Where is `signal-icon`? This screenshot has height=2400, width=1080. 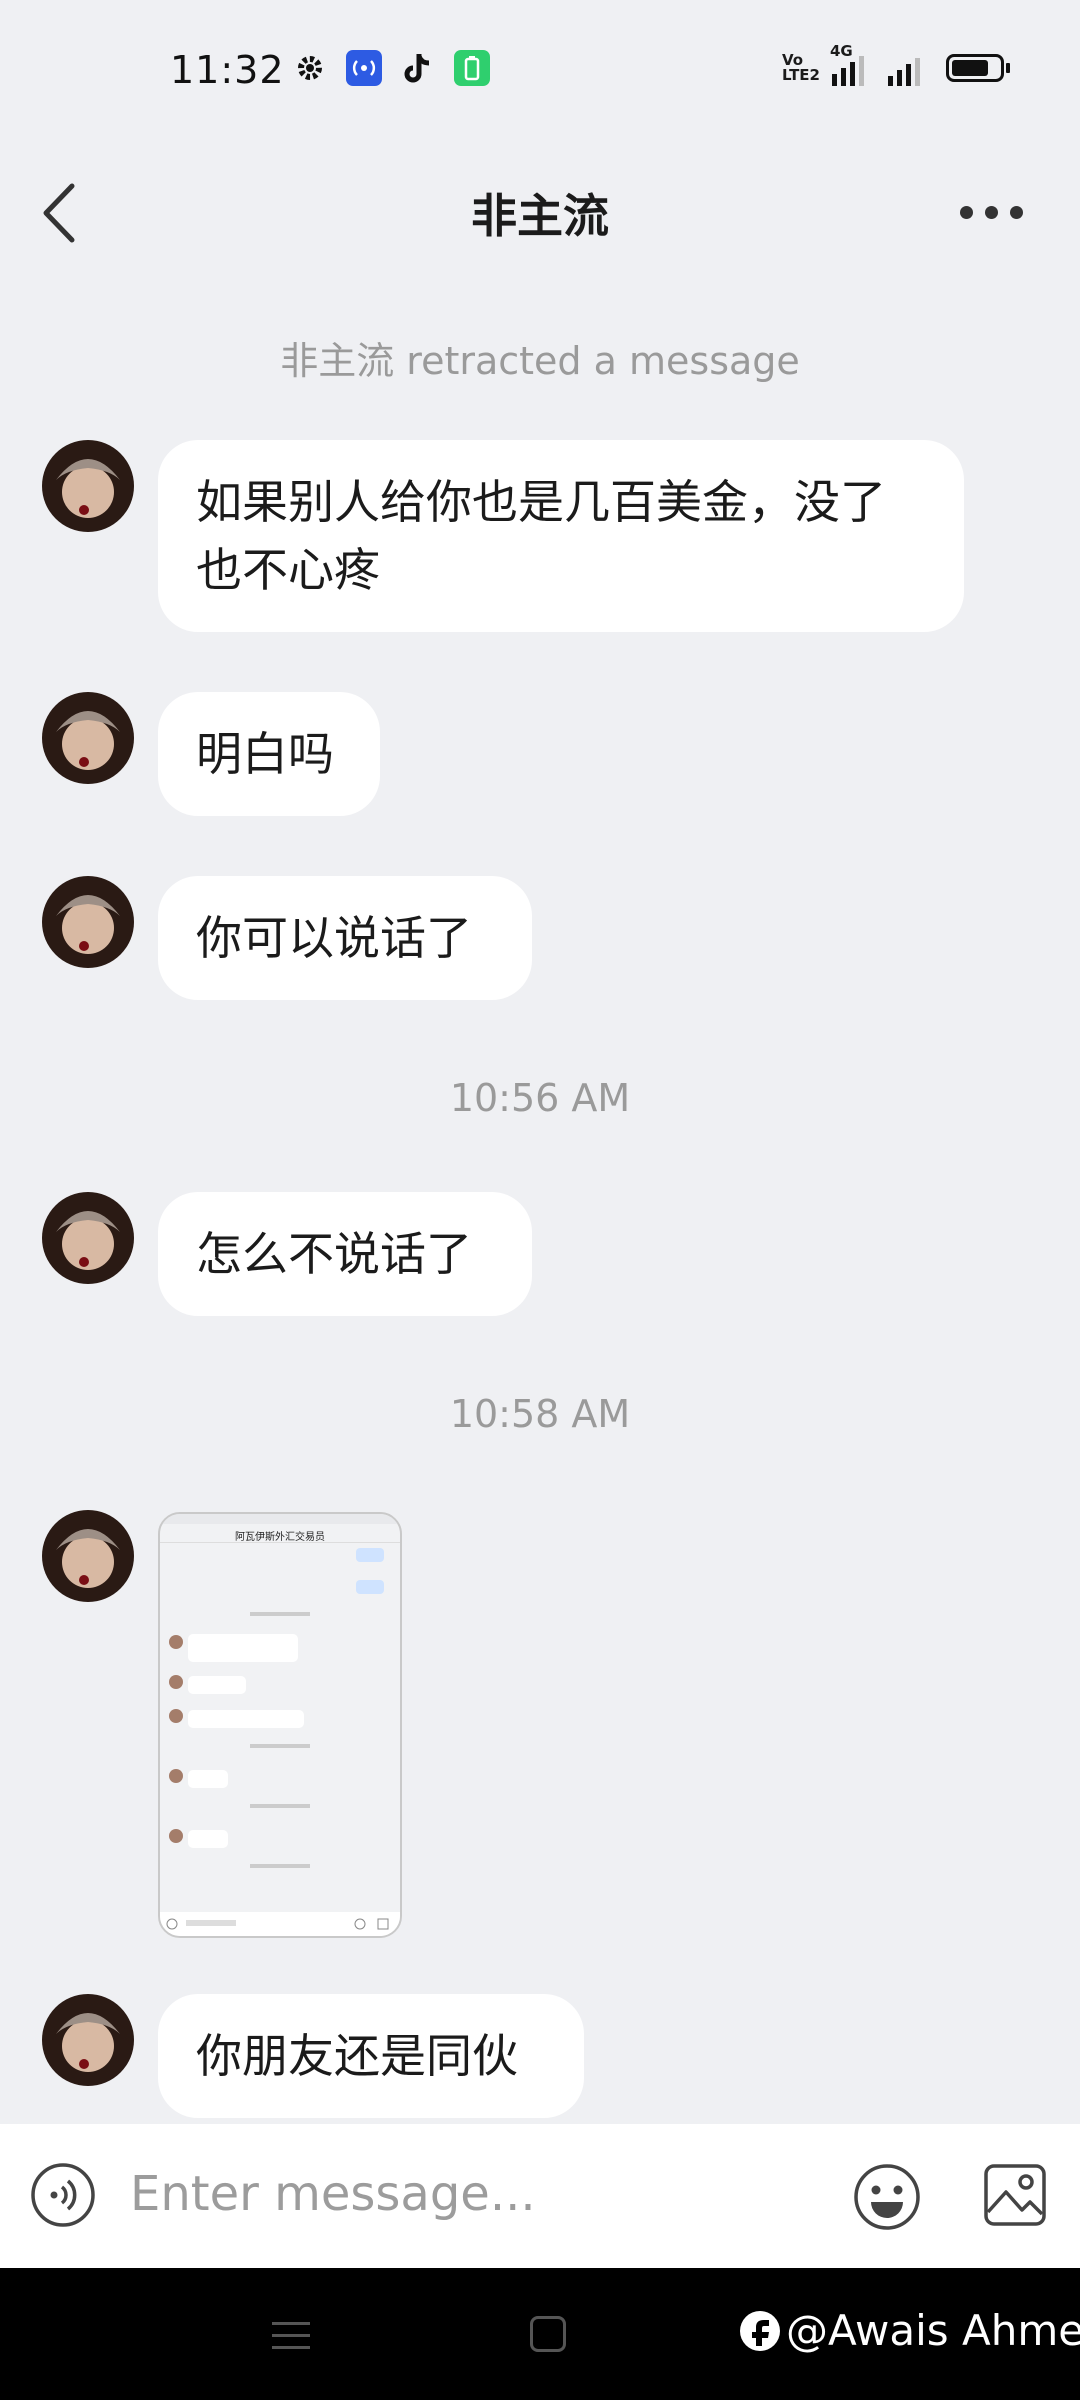
signal-icon is located at coordinates (904, 68).